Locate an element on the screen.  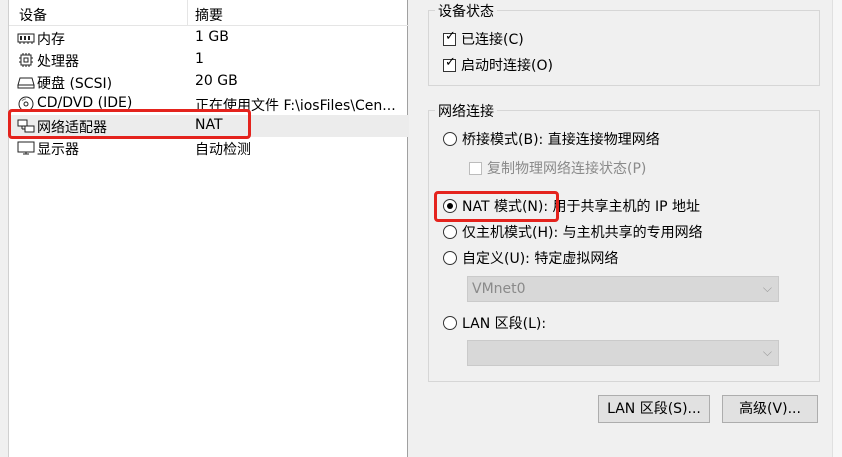
device-name: 处理器 is located at coordinates (58, 62).